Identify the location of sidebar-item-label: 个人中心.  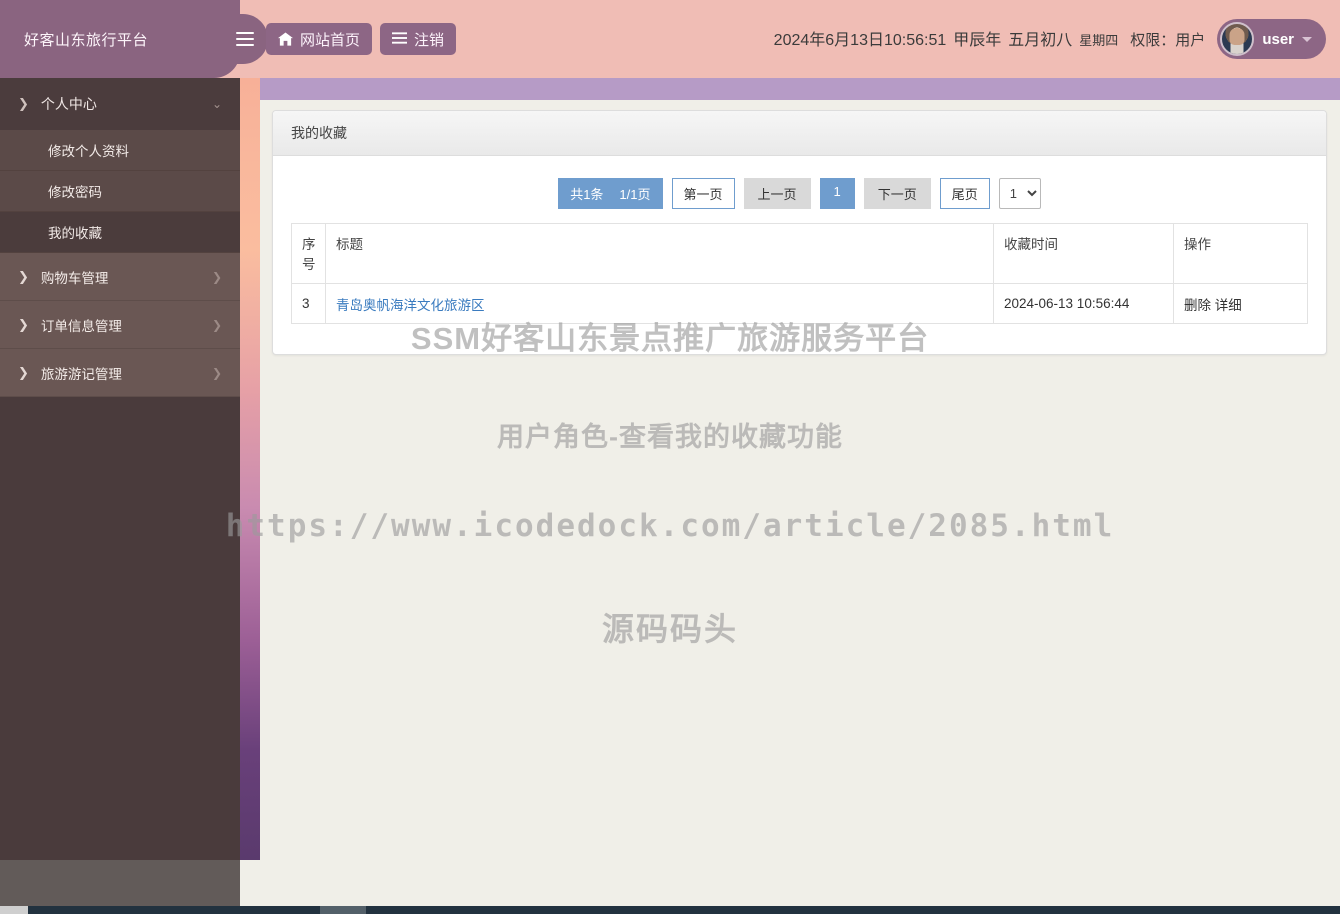
(68, 104).